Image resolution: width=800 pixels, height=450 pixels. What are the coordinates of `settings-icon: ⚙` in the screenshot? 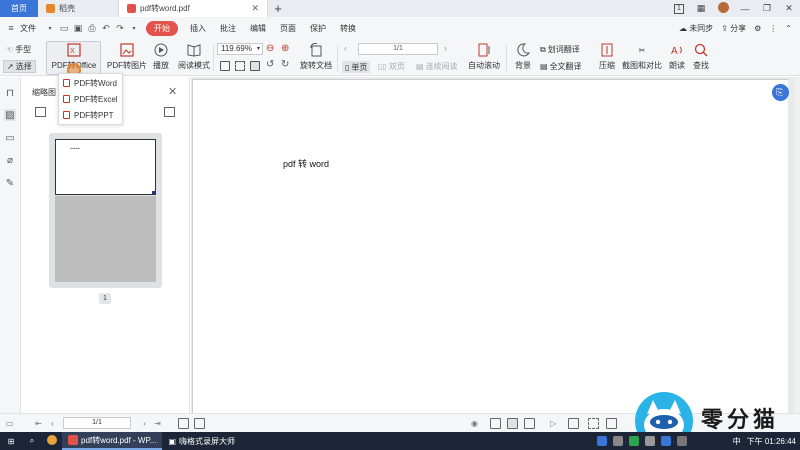 It's located at (757, 28).